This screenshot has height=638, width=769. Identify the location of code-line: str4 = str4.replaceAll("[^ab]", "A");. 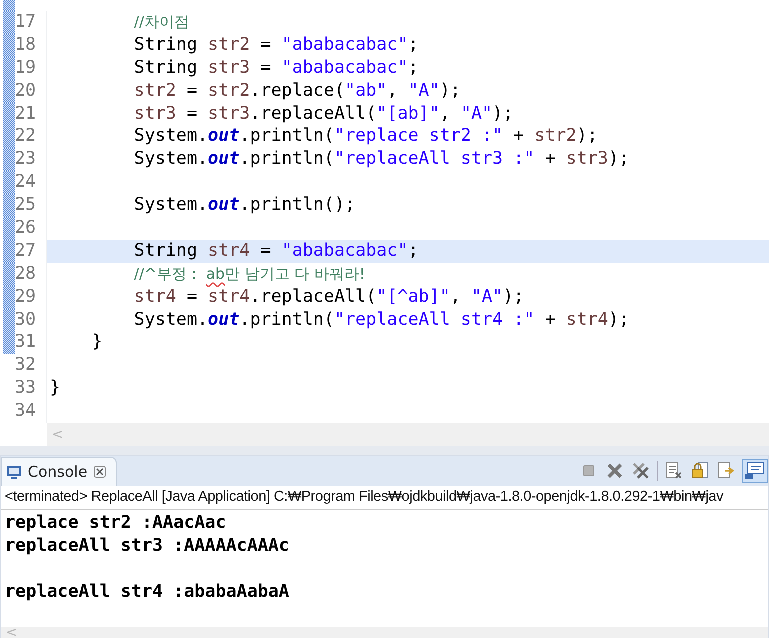
(329, 297).